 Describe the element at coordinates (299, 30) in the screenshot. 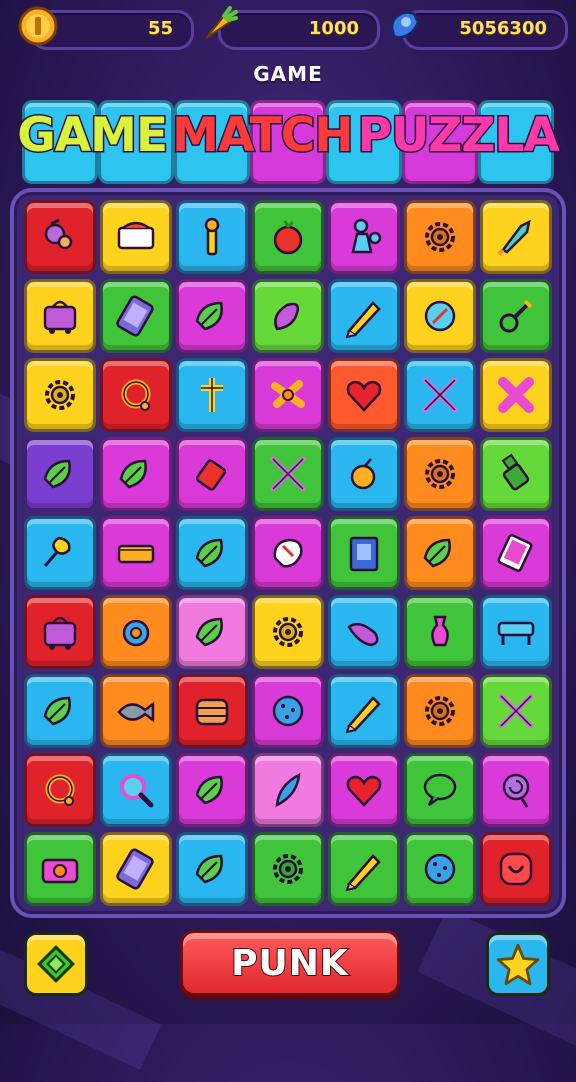

I see `carrot-counter: 1000` at that location.